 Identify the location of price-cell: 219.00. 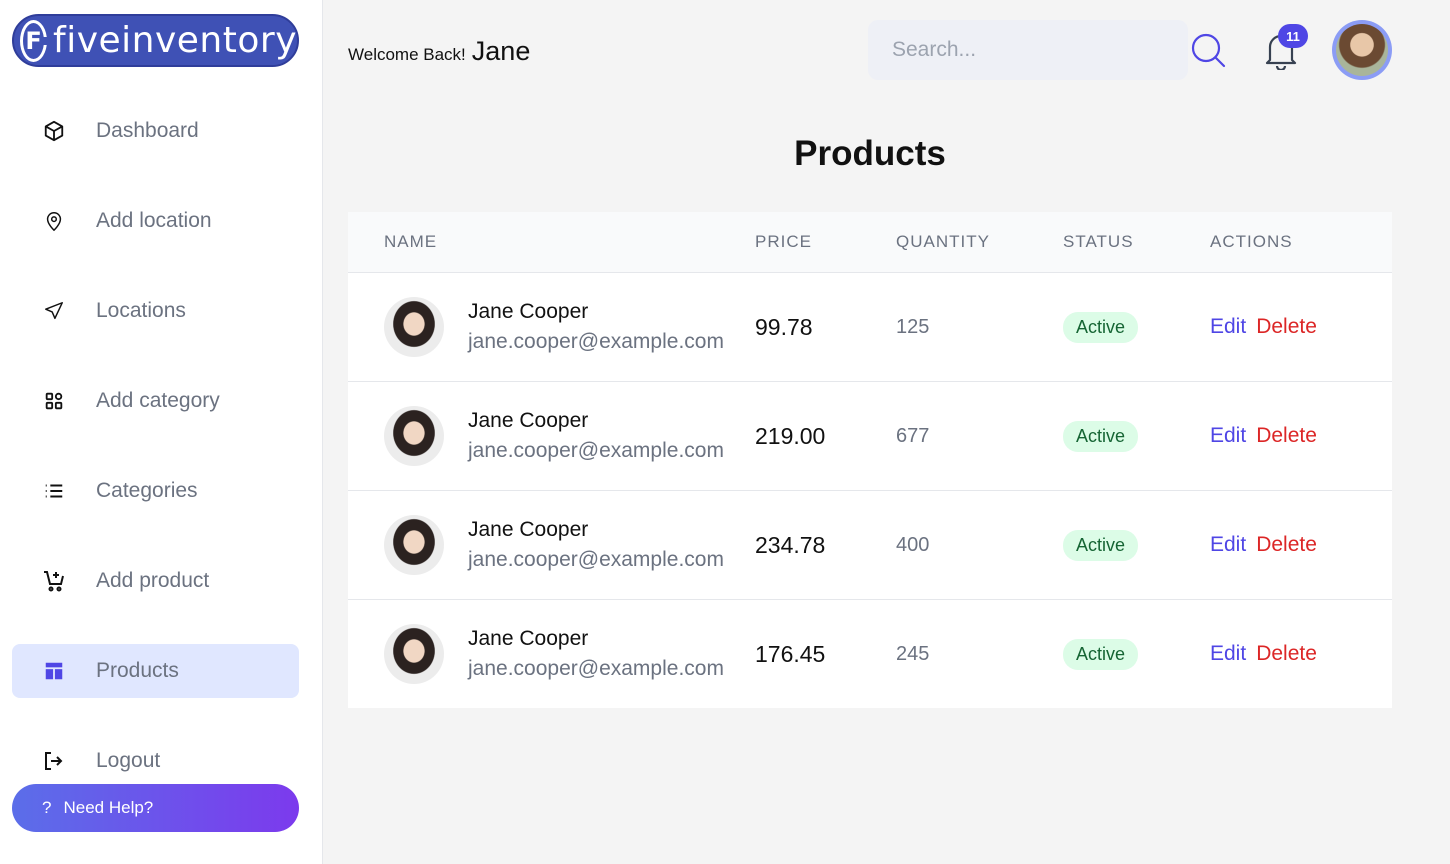
(790, 435).